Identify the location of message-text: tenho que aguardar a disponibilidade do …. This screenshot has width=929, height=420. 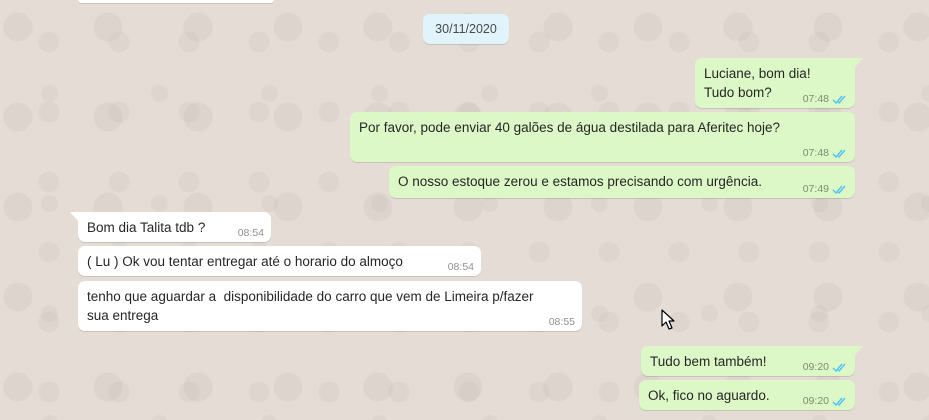
(310, 306).